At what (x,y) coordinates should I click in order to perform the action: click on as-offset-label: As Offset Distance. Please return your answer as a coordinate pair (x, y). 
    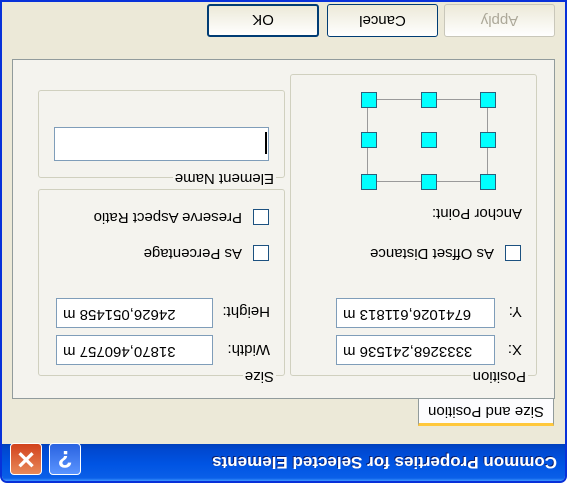
    Looking at the image, I should click on (432, 253).